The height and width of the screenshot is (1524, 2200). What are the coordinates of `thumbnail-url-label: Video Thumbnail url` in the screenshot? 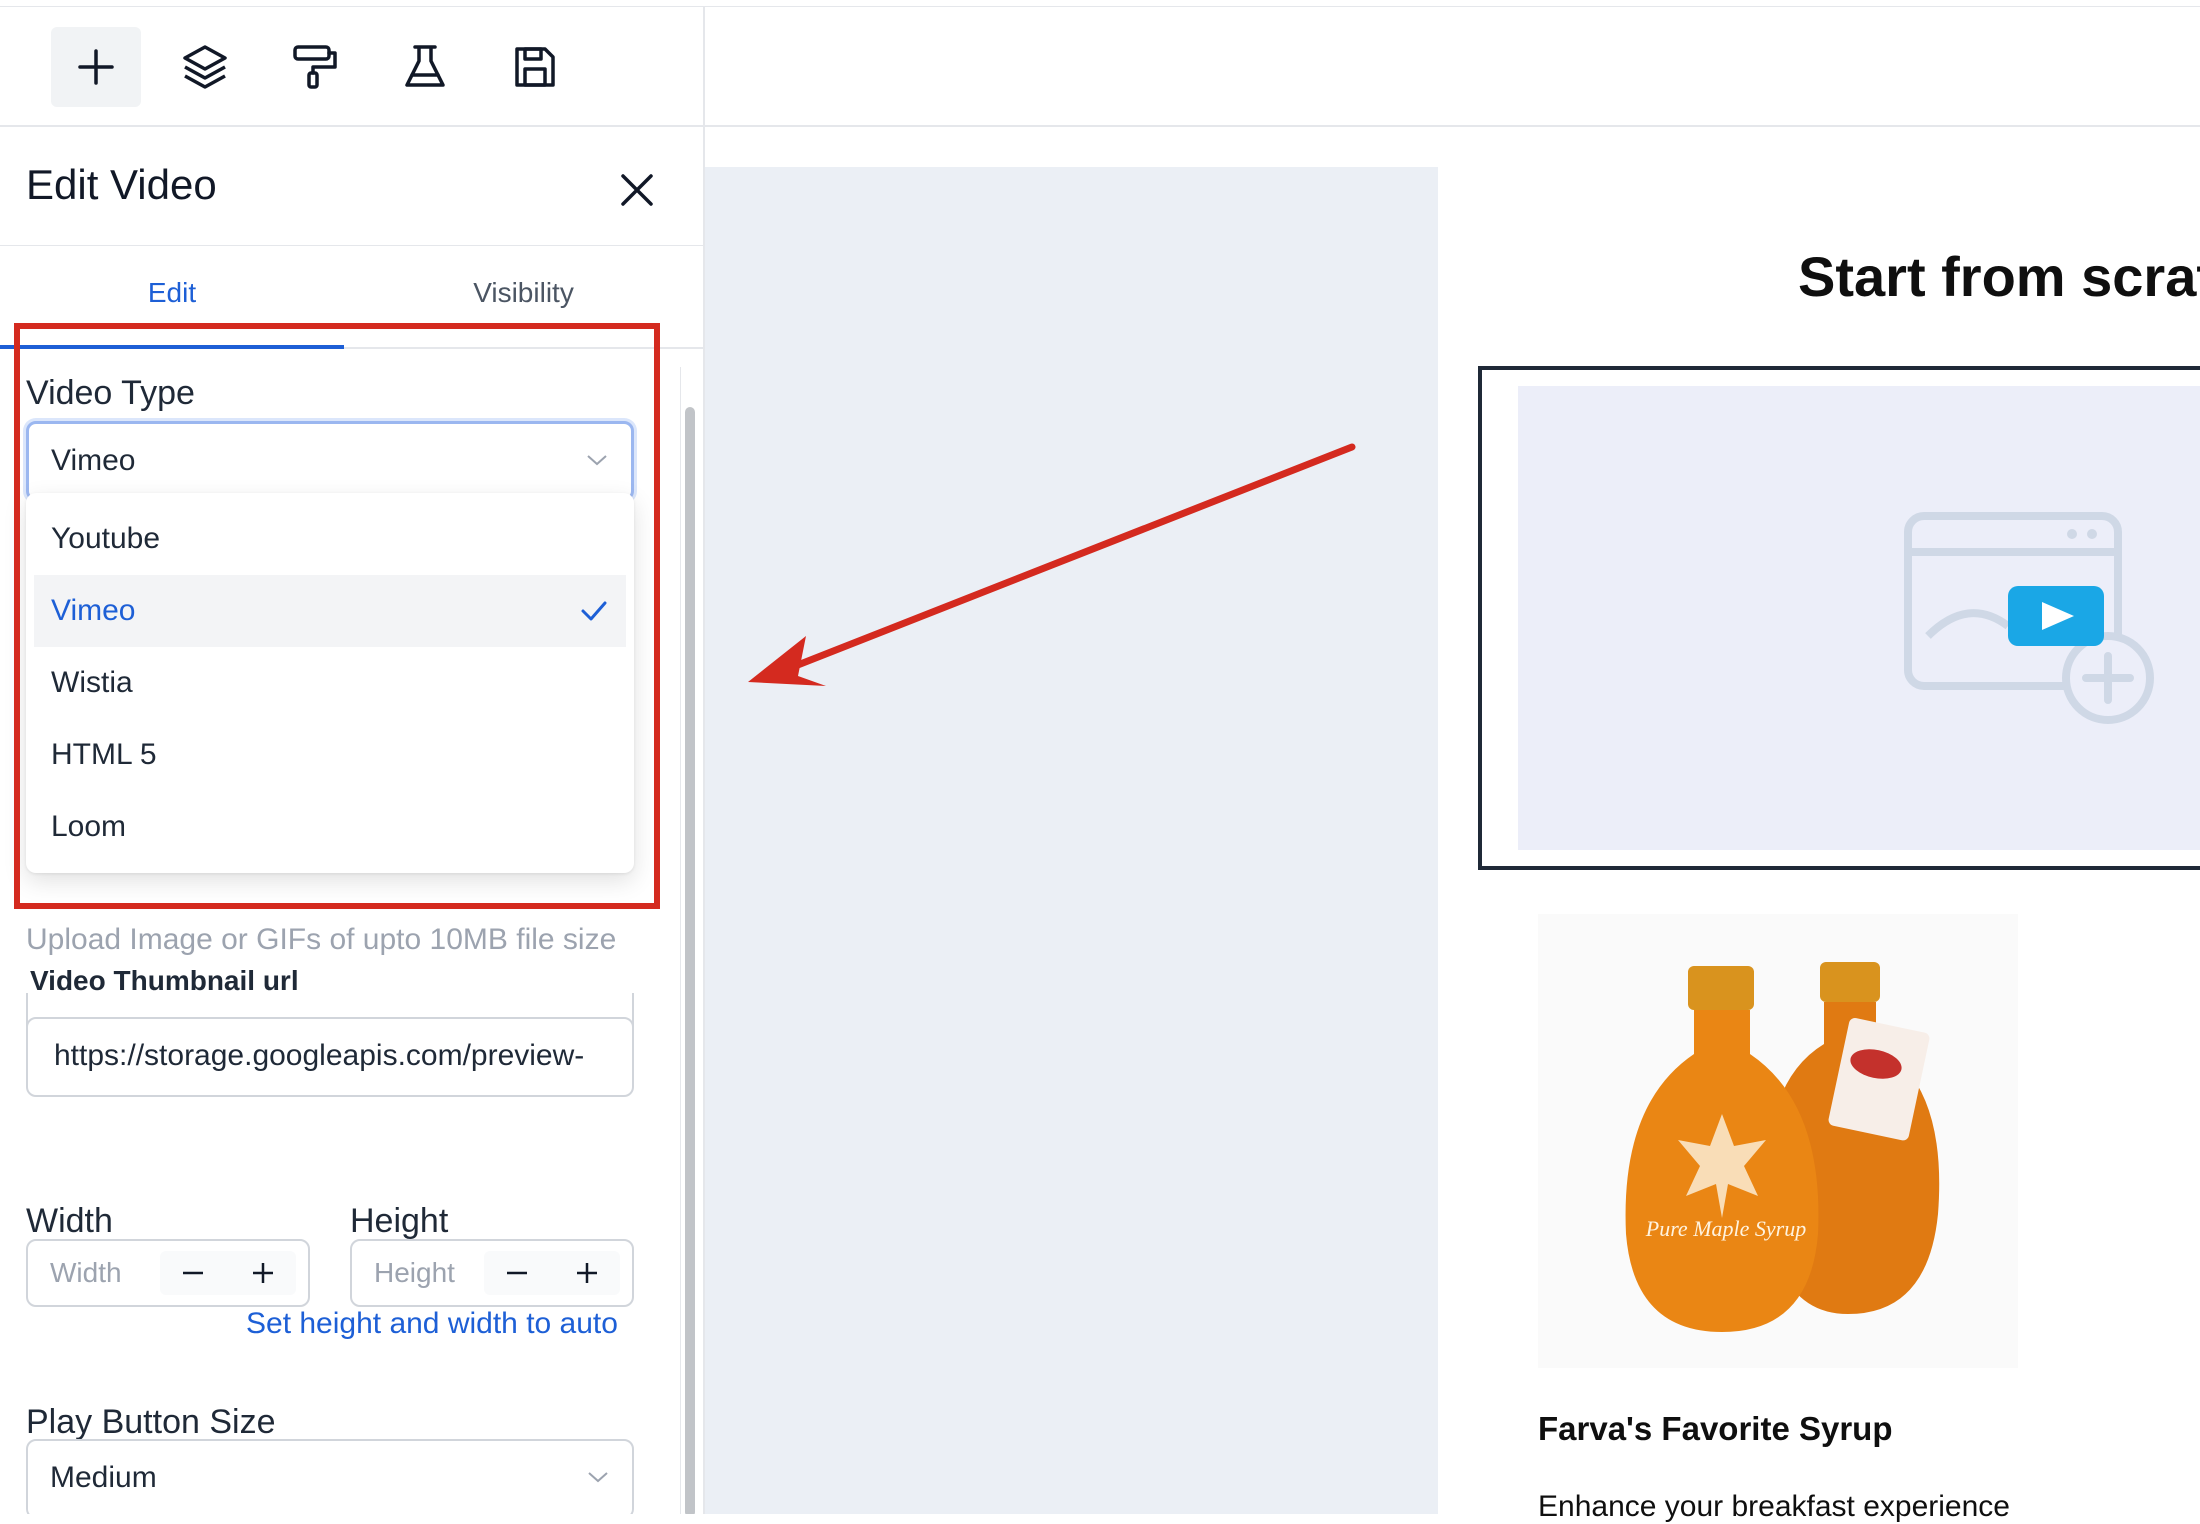 It's located at (164, 980).